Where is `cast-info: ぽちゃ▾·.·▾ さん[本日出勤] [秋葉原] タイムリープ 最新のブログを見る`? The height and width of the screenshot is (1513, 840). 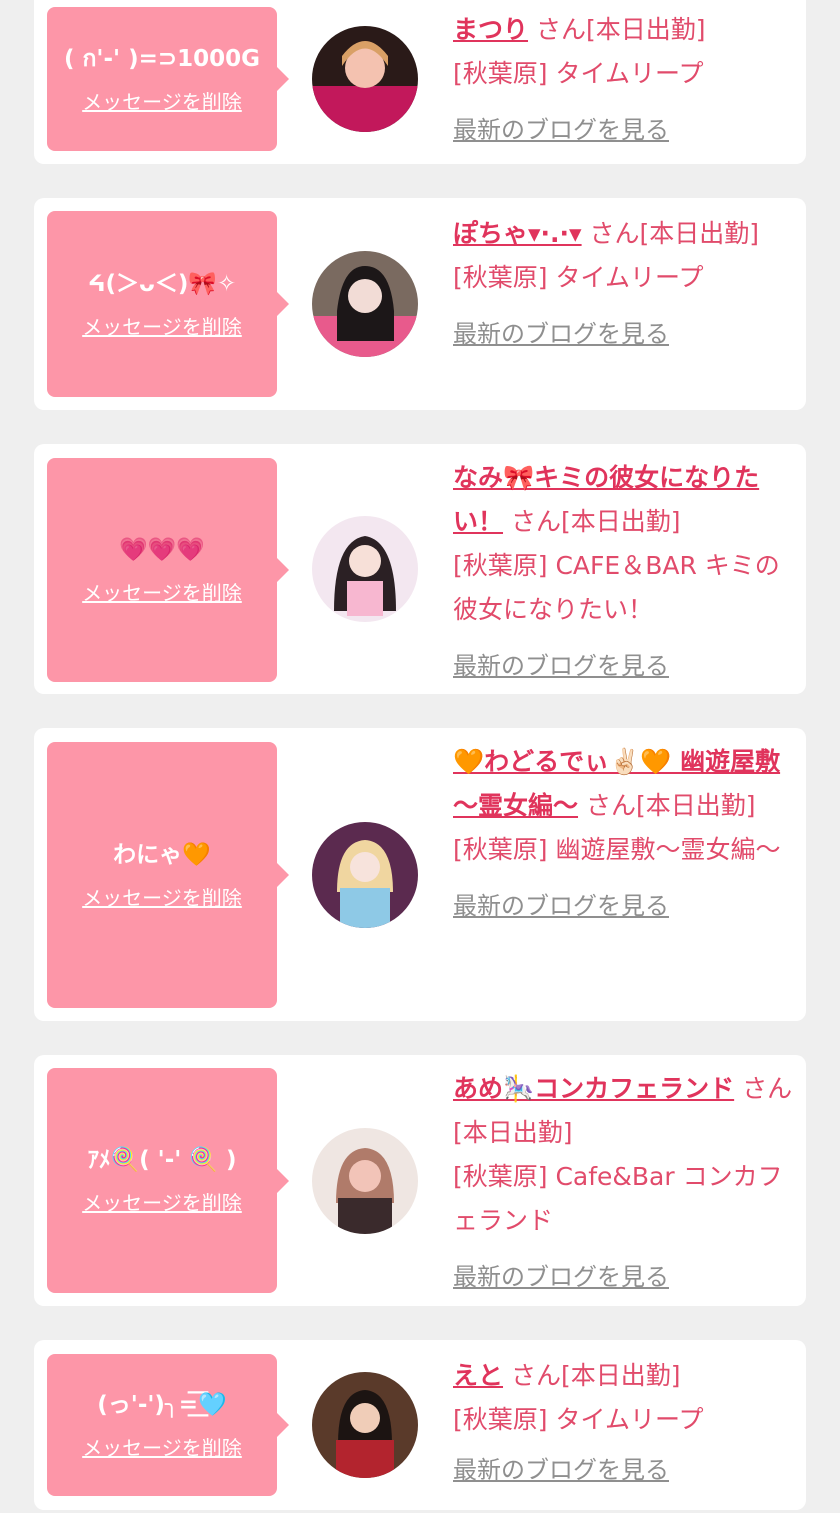 cast-info: ぽちゃ▾·.·▾ さん[本日出勤] [秋葉原] タイムリープ 最新のブログを見る is located at coordinates (623, 284).